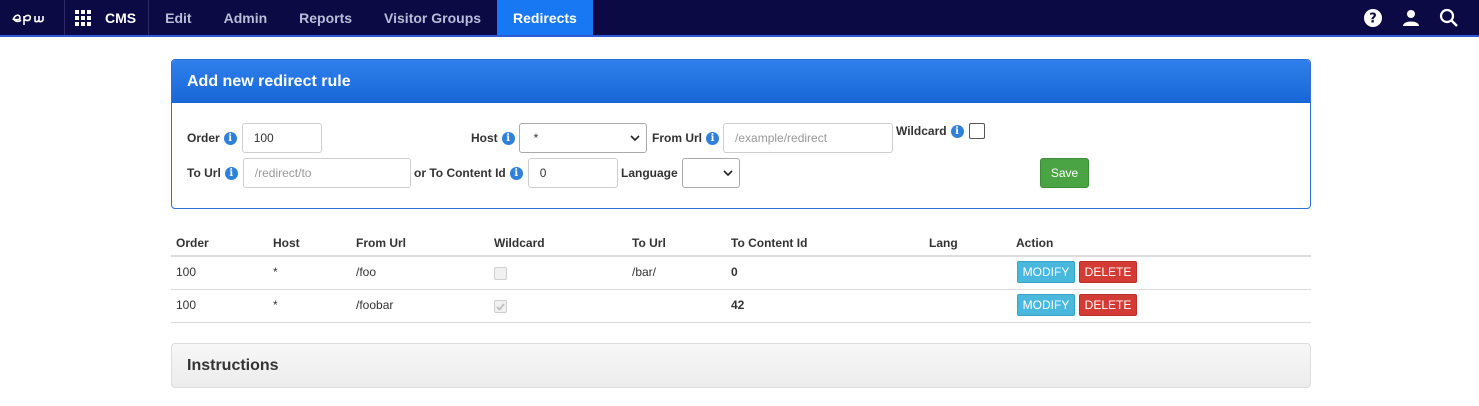  Describe the element at coordinates (484, 138) in the screenshot. I see `host-label: Host` at that location.